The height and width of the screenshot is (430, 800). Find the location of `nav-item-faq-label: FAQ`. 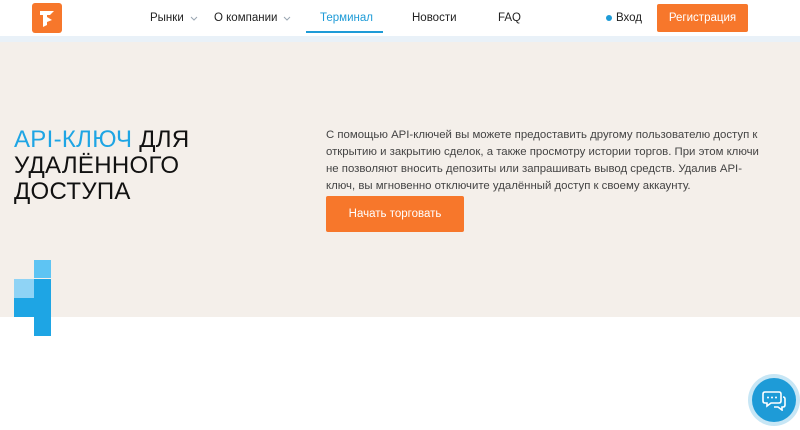

nav-item-faq-label: FAQ is located at coordinates (510, 18).